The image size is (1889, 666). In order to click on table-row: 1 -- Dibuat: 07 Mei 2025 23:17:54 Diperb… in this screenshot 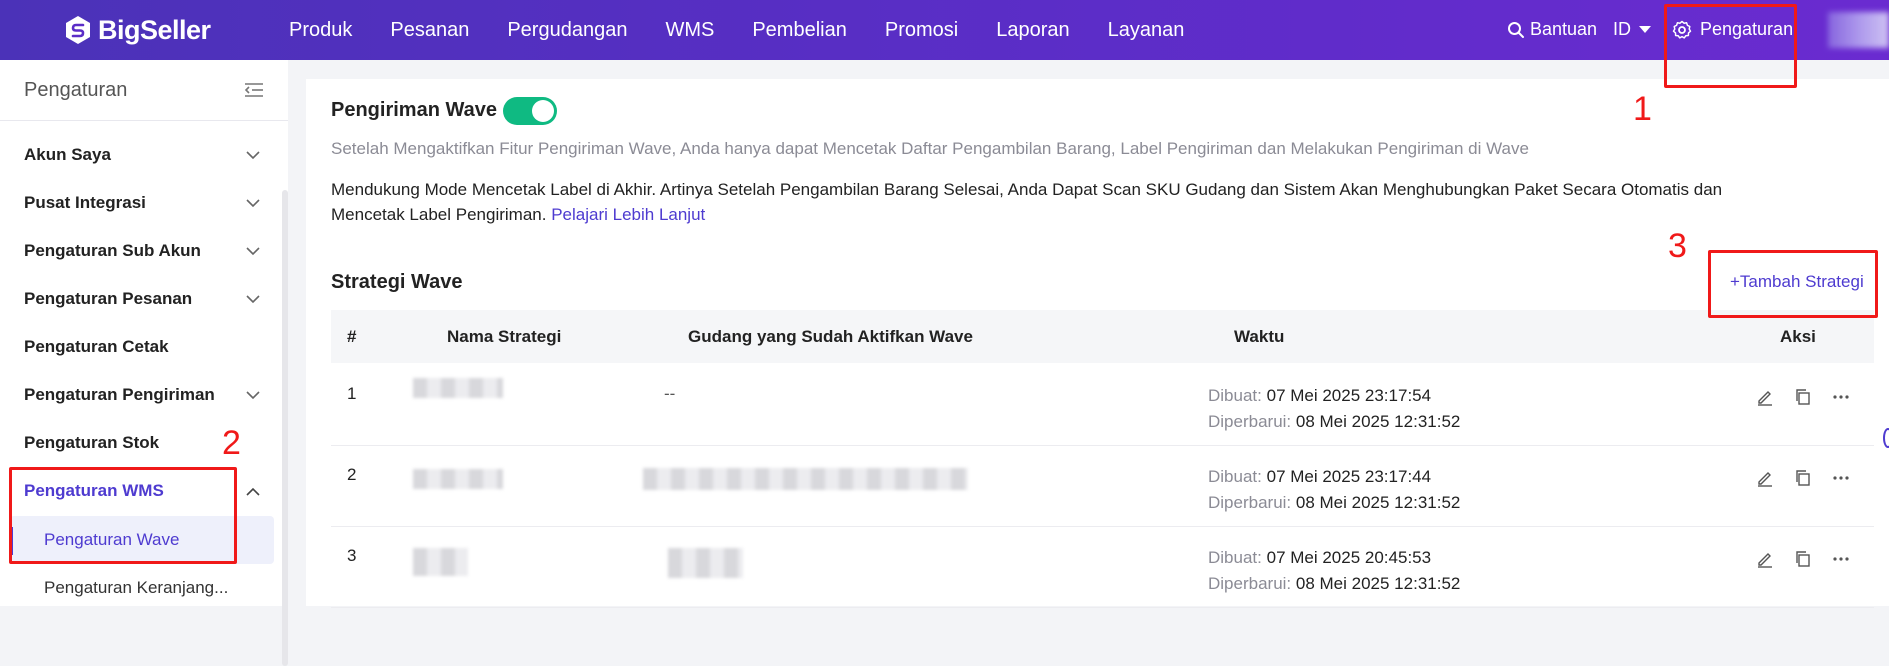, I will do `click(1102, 405)`.